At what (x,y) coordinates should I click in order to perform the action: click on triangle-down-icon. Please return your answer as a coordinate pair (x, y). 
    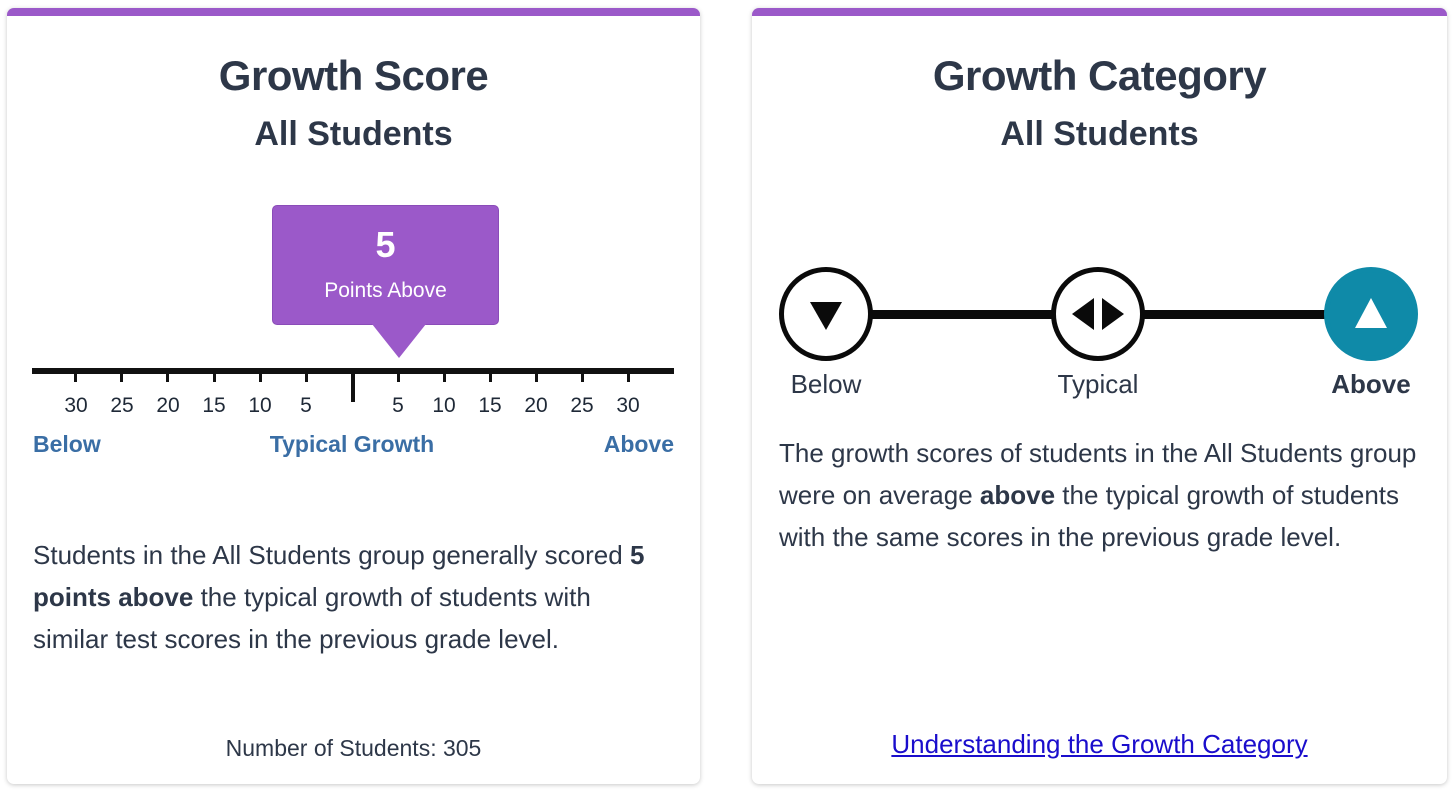
    Looking at the image, I should click on (826, 316).